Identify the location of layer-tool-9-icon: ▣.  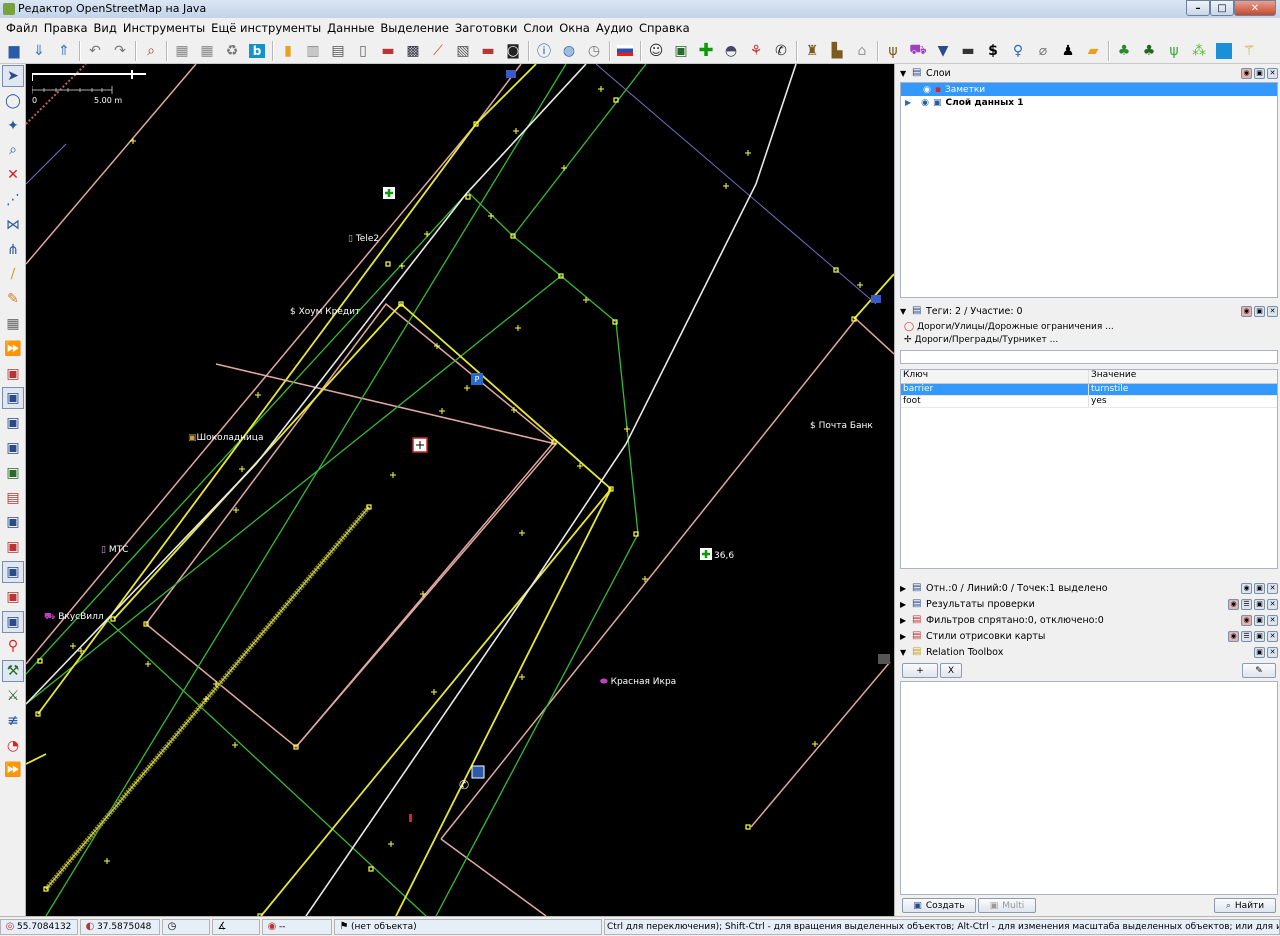
(13, 571).